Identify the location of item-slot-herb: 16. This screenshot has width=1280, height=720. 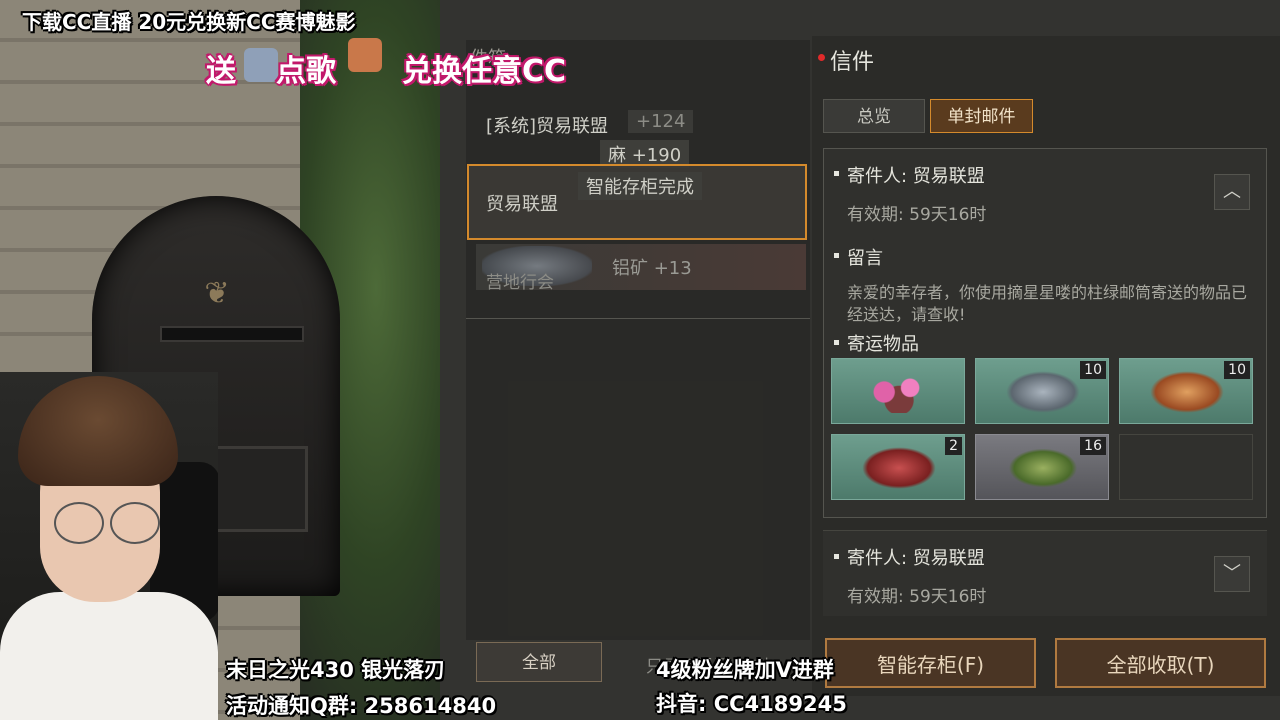
(1042, 467).